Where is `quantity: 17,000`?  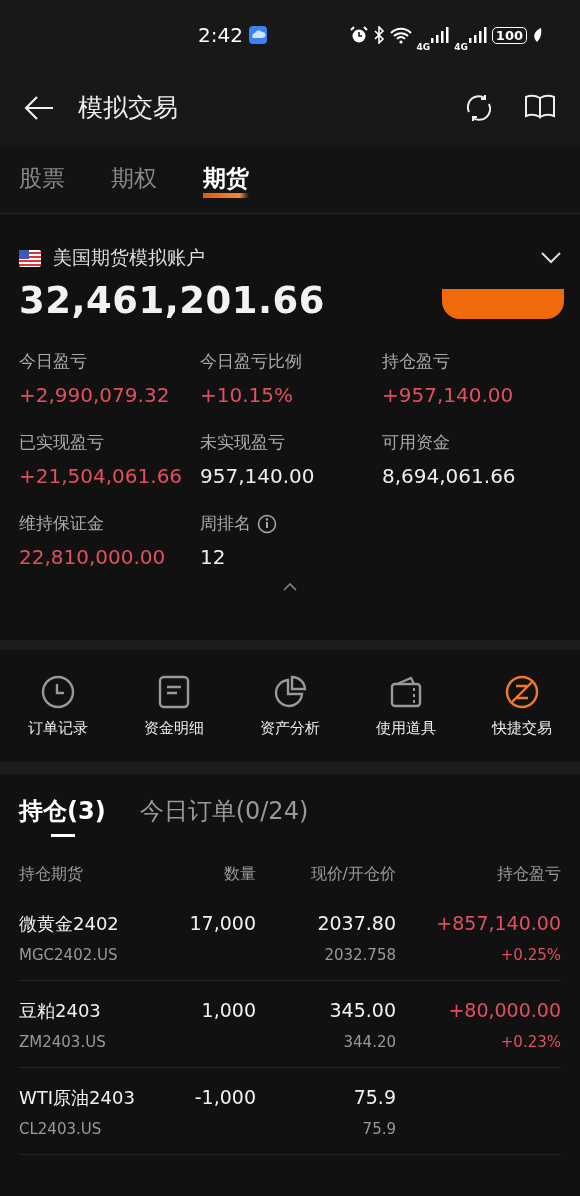 quantity: 17,000 is located at coordinates (222, 924).